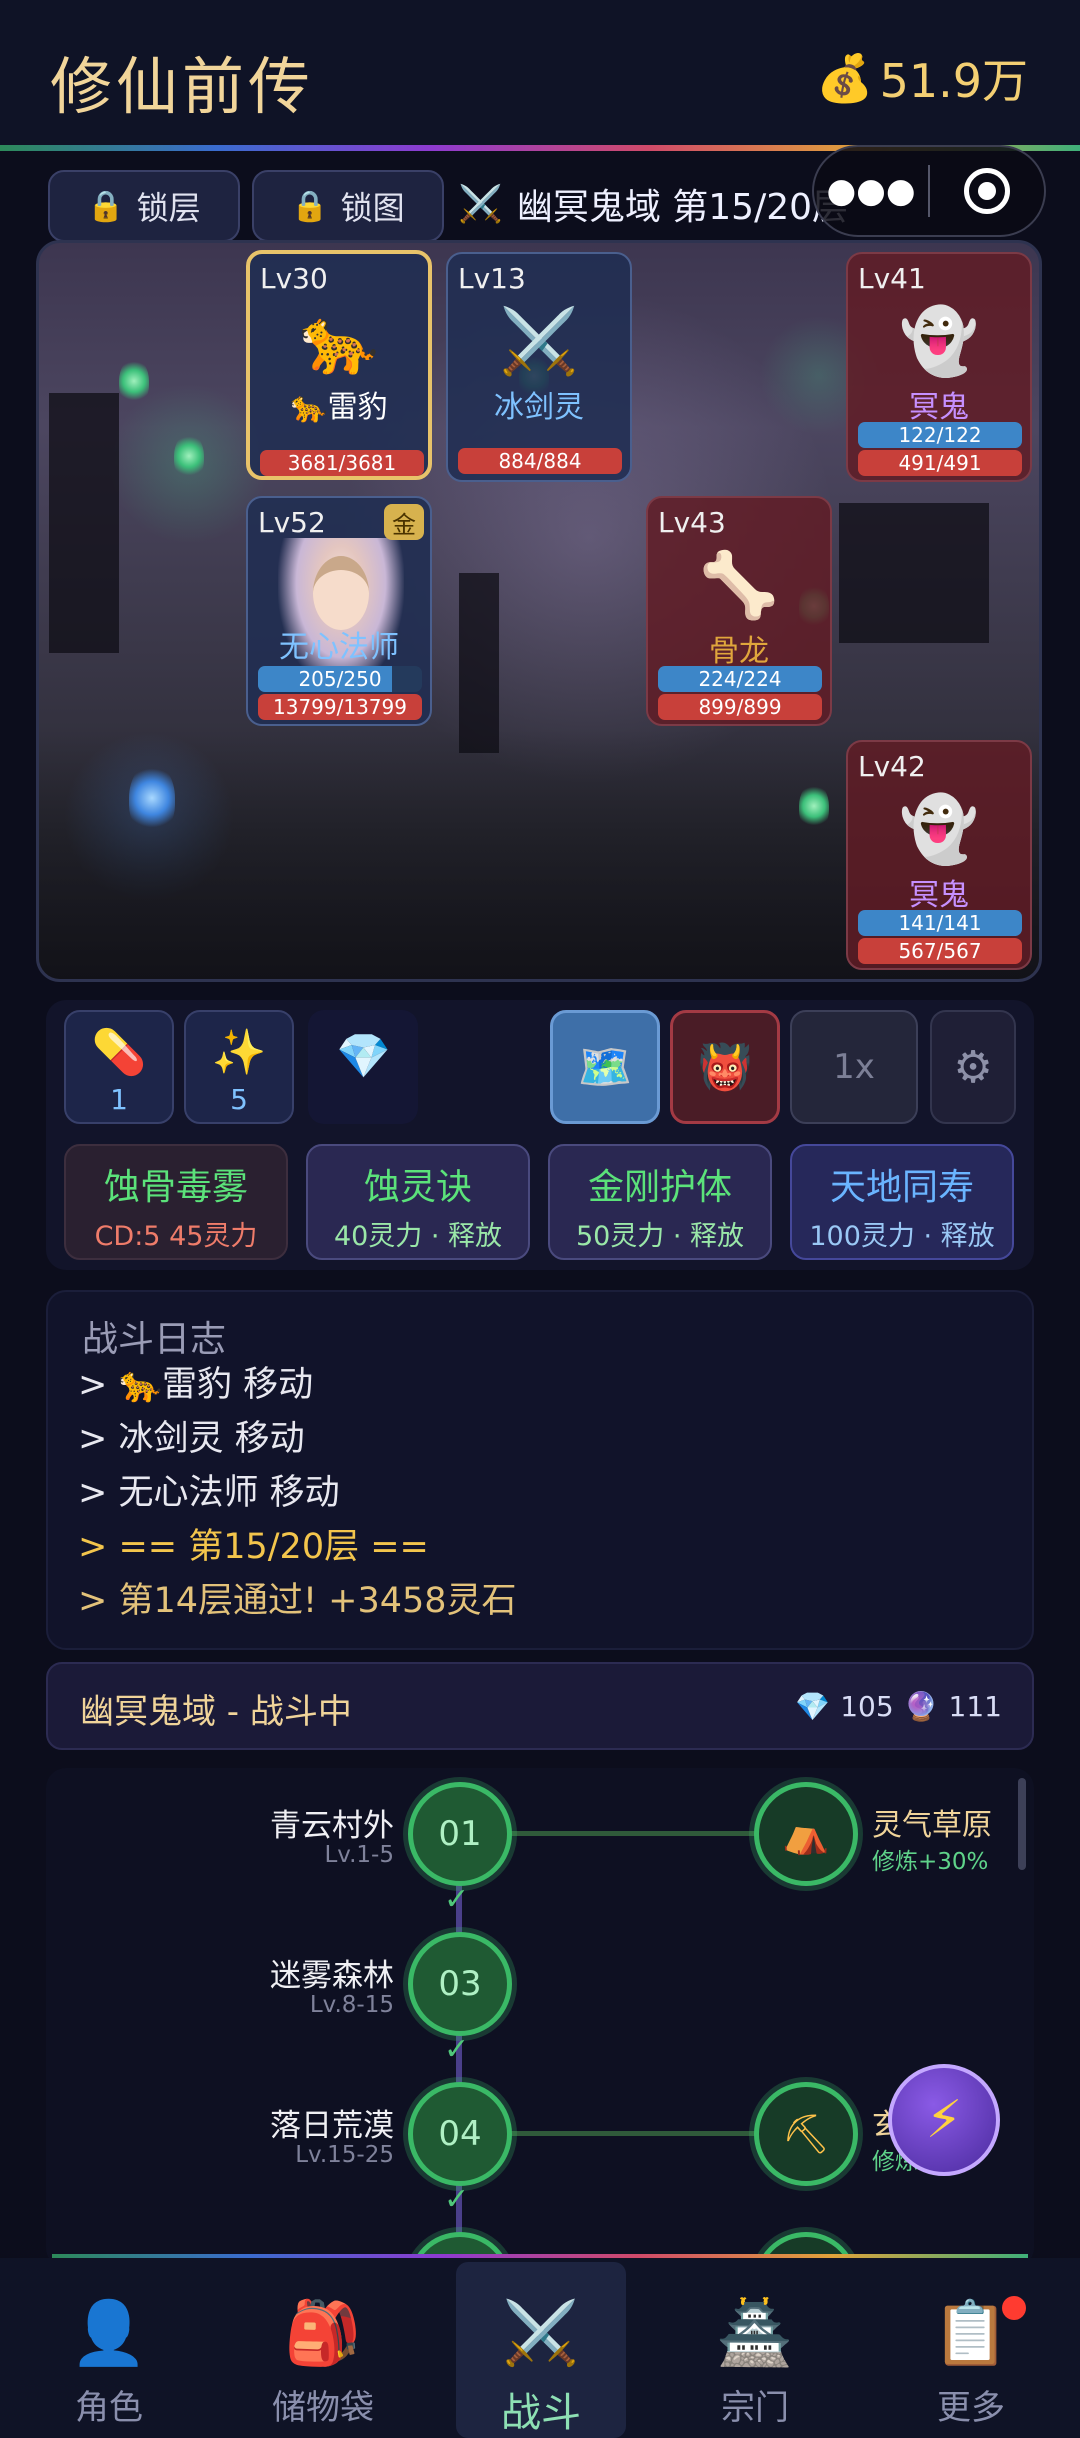  What do you see at coordinates (940, 923) in the screenshot?
I see `mp-bar: 141/141` at bounding box center [940, 923].